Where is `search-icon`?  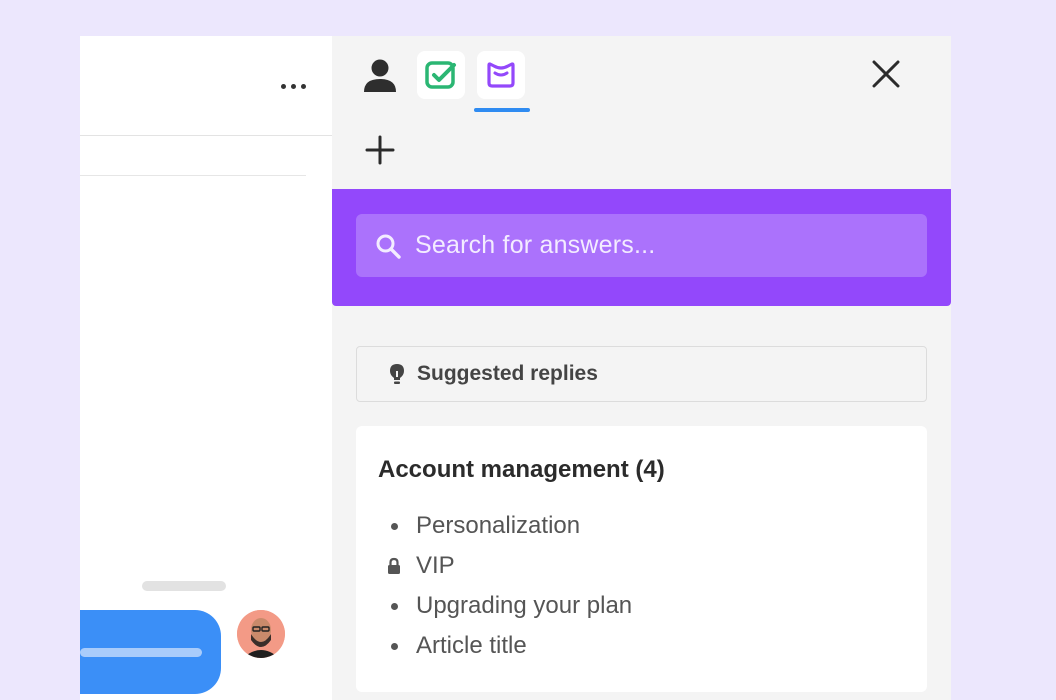
search-icon is located at coordinates (388, 246).